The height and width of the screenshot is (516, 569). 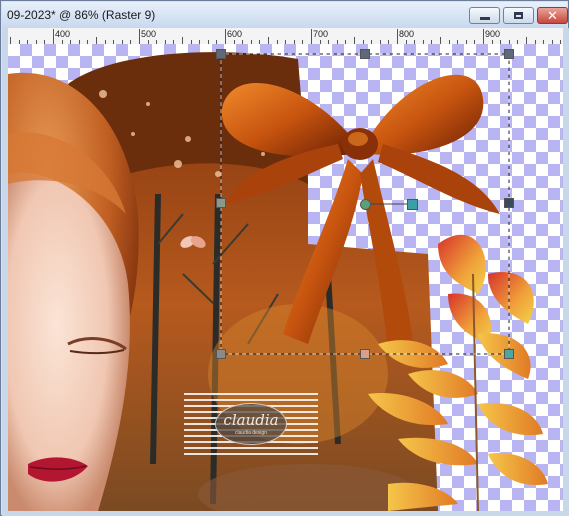 What do you see at coordinates (221, 203) in the screenshot?
I see `handle-middle-left` at bounding box center [221, 203].